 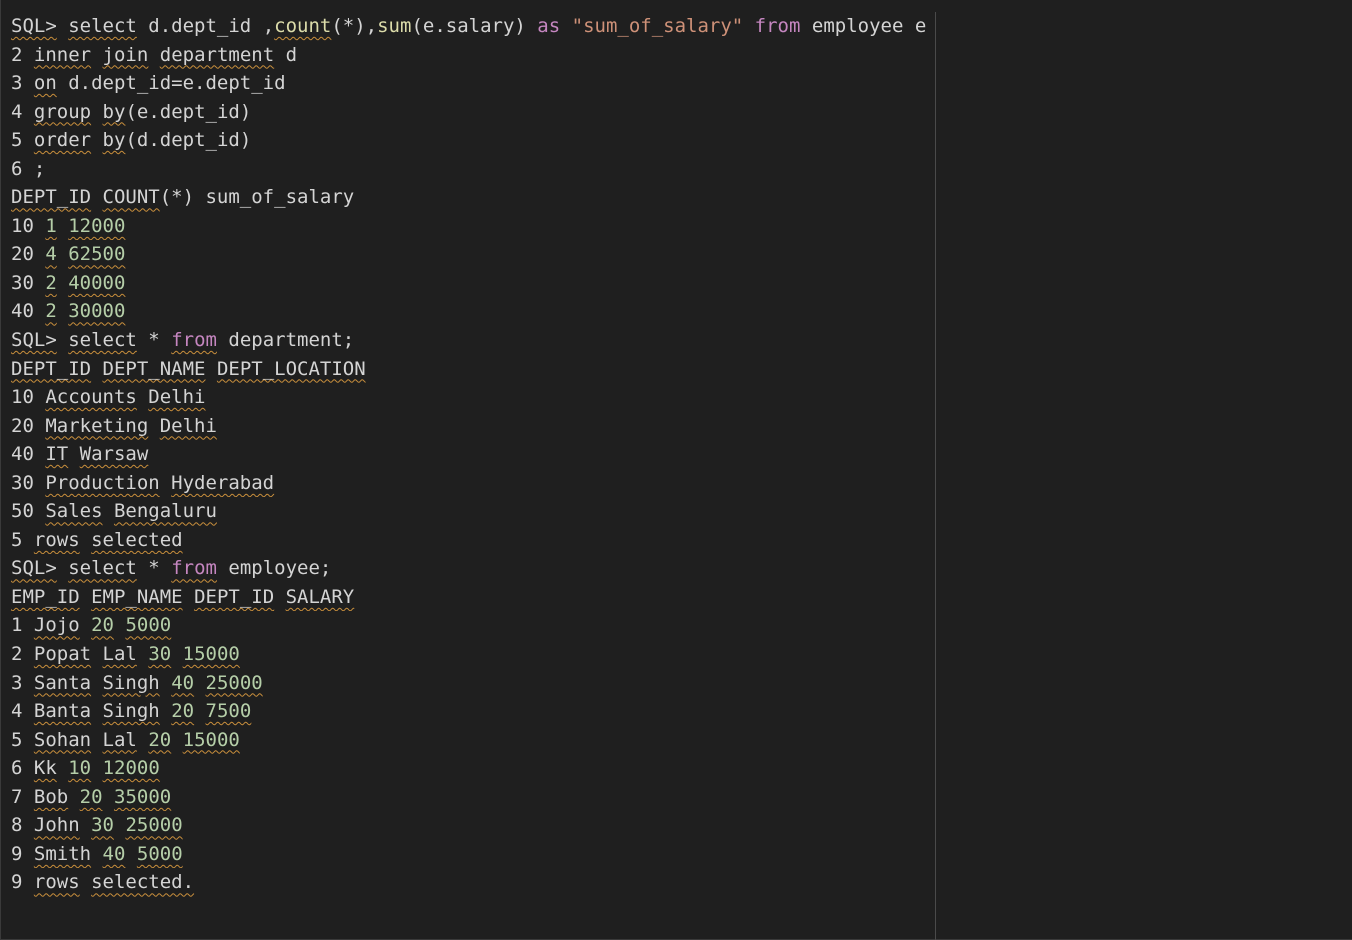 What do you see at coordinates (678, 711) in the screenshot?
I see `editor-line: 4 Banta Singh 20 7500` at bounding box center [678, 711].